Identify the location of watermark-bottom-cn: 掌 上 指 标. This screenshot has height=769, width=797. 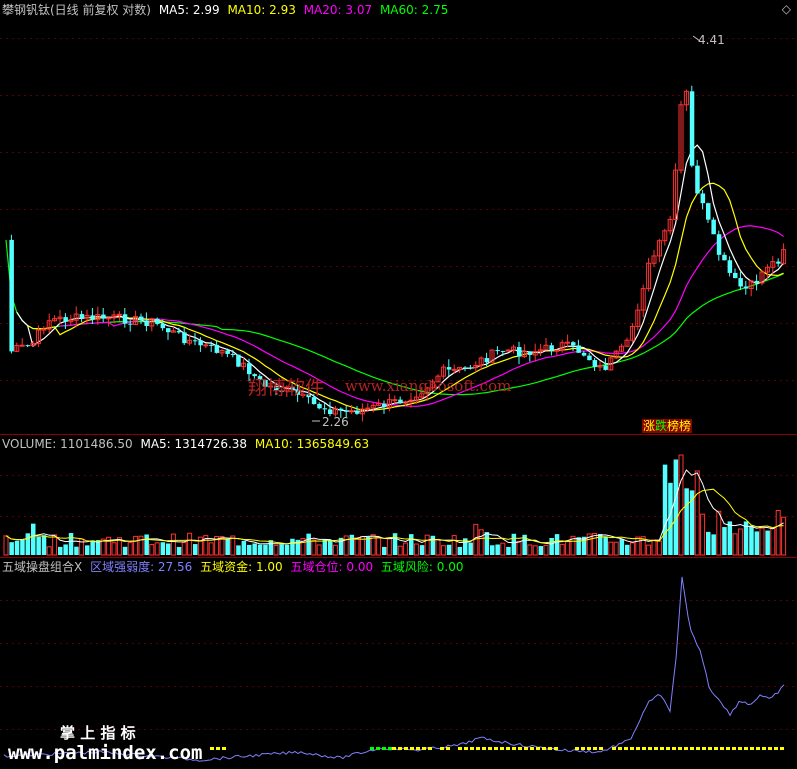
(98, 733).